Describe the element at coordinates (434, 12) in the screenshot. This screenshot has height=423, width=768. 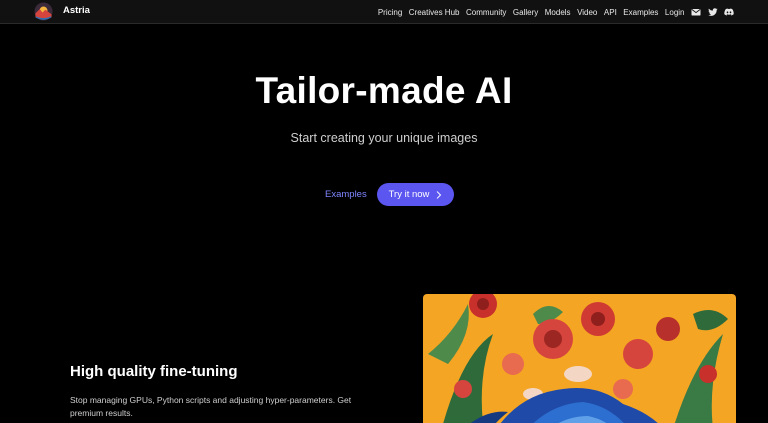
I see `nav-creatives-hub: Creatives Hub` at that location.